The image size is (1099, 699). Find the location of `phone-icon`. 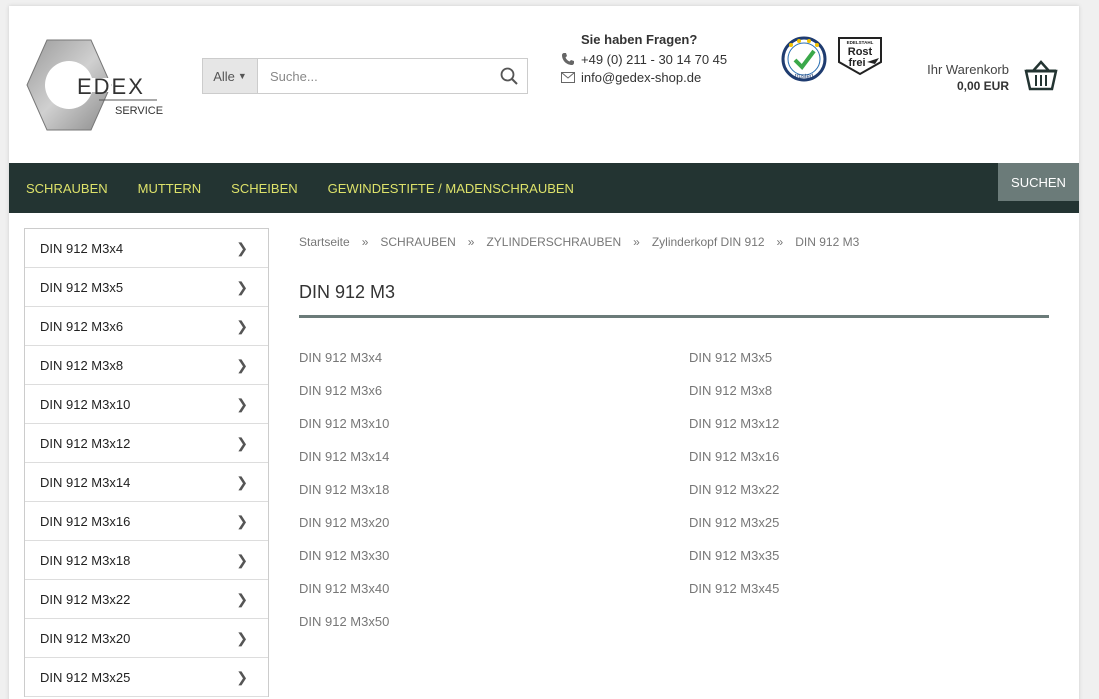

phone-icon is located at coordinates (568, 59).